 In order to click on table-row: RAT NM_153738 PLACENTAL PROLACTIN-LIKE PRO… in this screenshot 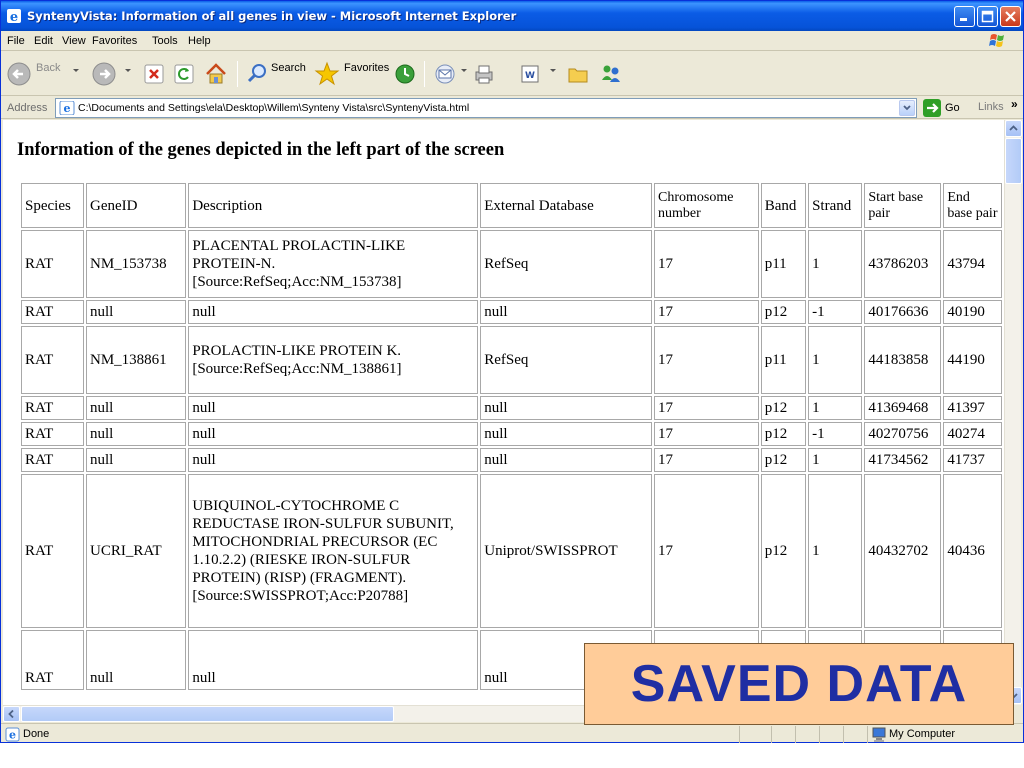, I will do `click(511, 264)`.